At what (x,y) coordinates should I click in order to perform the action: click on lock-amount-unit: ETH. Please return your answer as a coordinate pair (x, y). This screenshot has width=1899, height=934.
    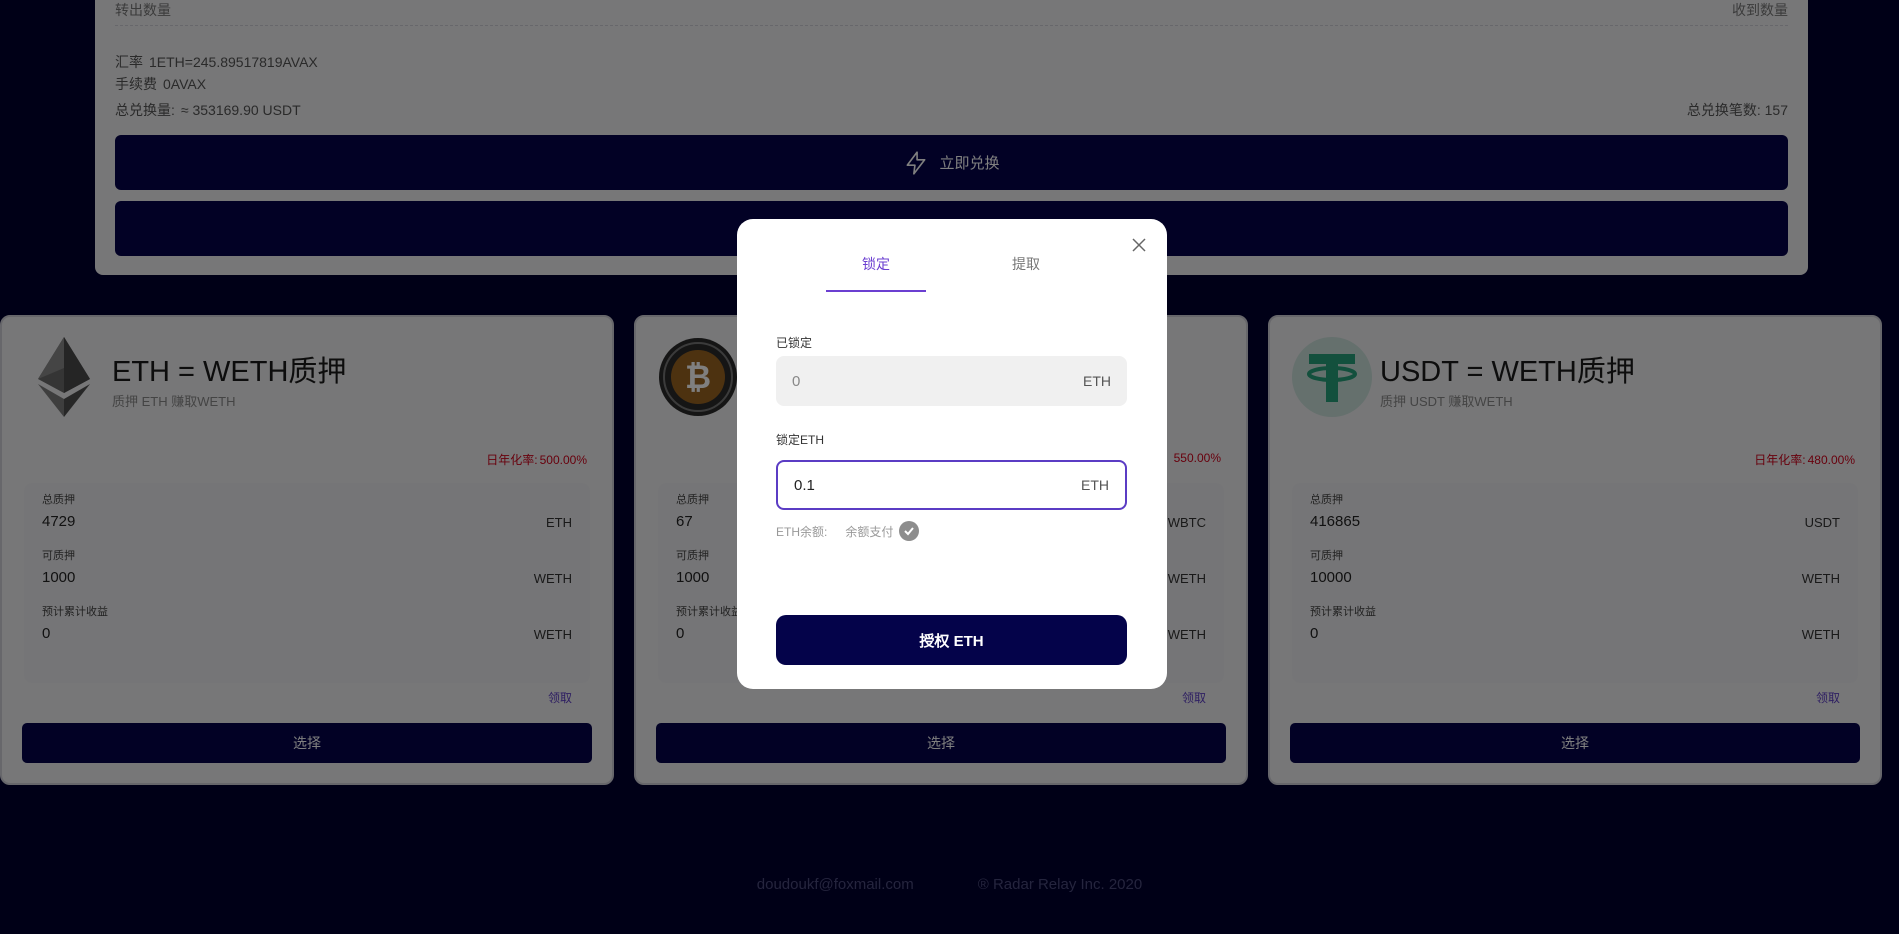
    Looking at the image, I should click on (1095, 485).